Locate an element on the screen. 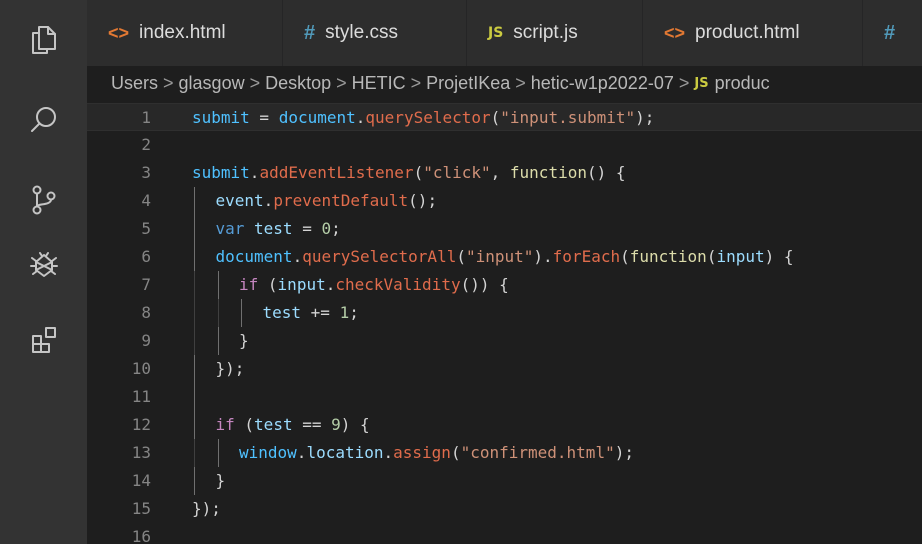 Image resolution: width=922 pixels, height=544 pixels. line-number: 1 is located at coordinates (146, 117).